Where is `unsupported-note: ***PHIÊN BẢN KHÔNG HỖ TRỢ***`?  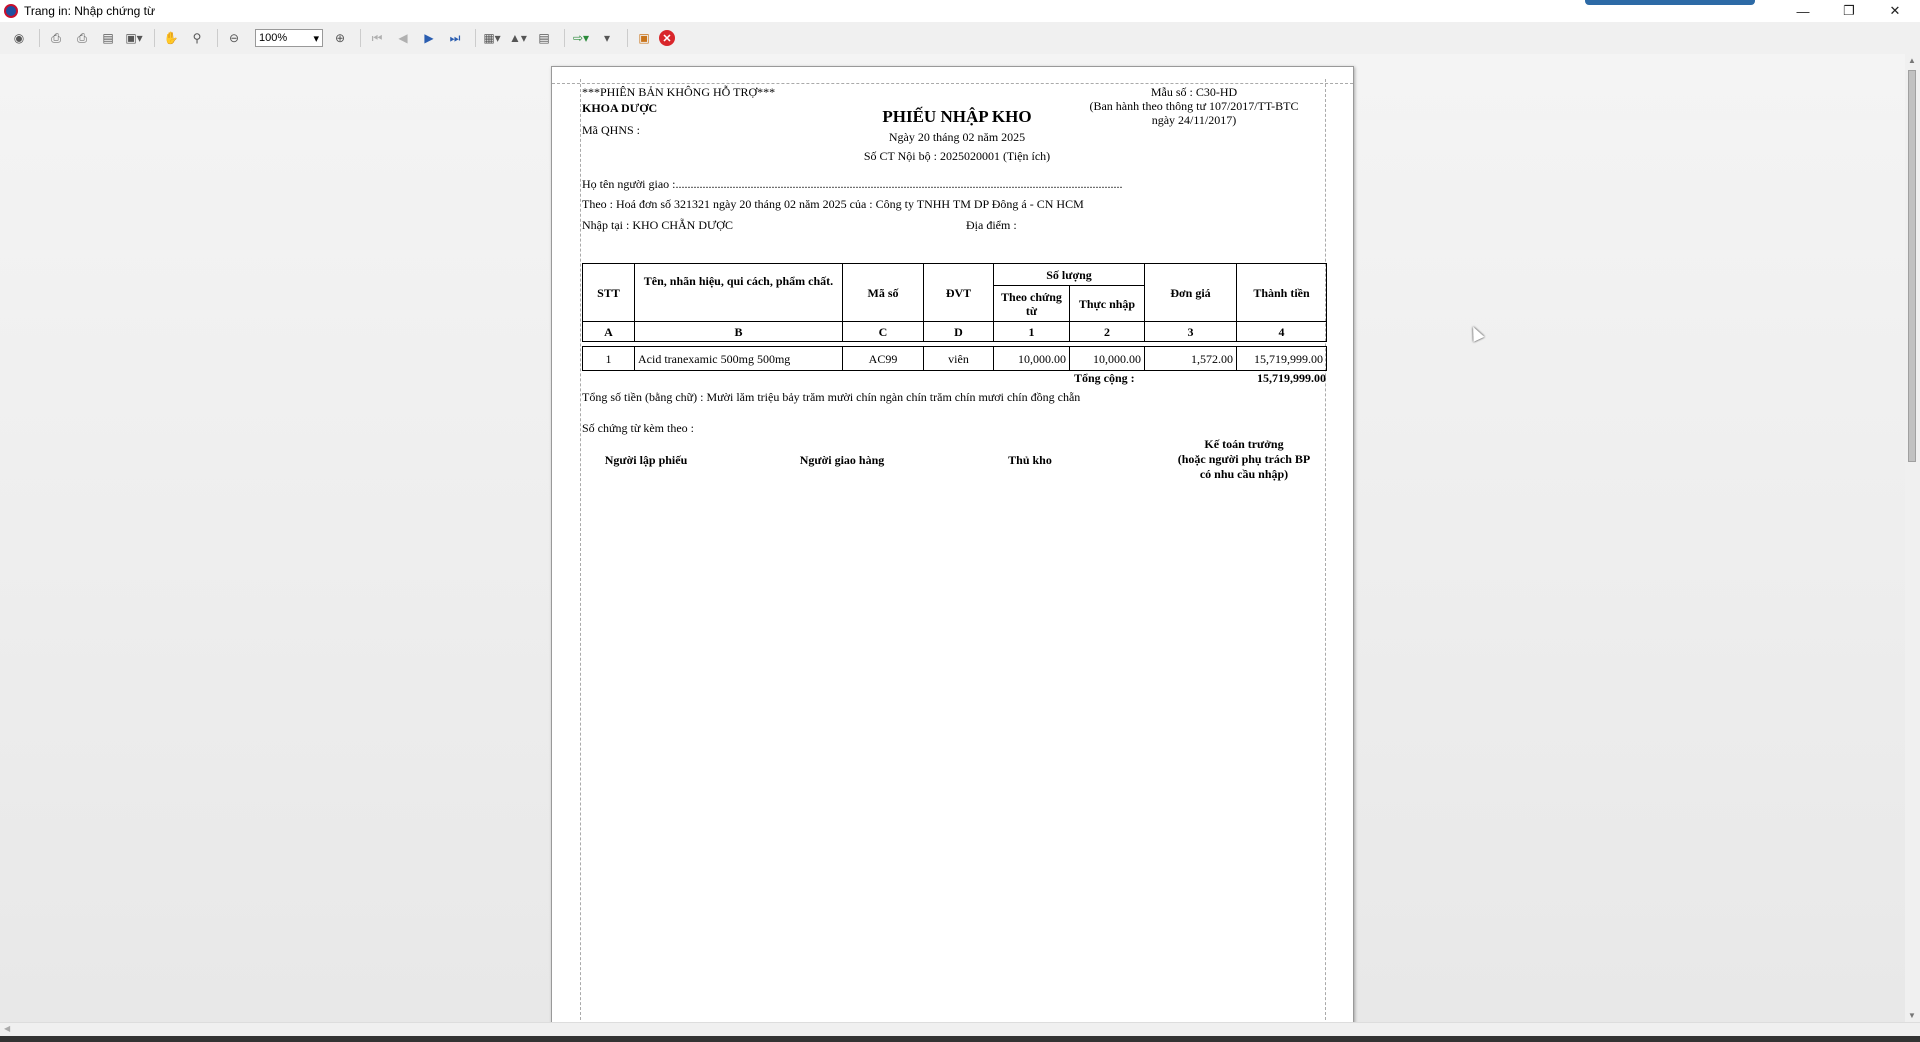 unsupported-note: ***PHIÊN BẢN KHÔNG HỖ TRỢ*** is located at coordinates (679, 92).